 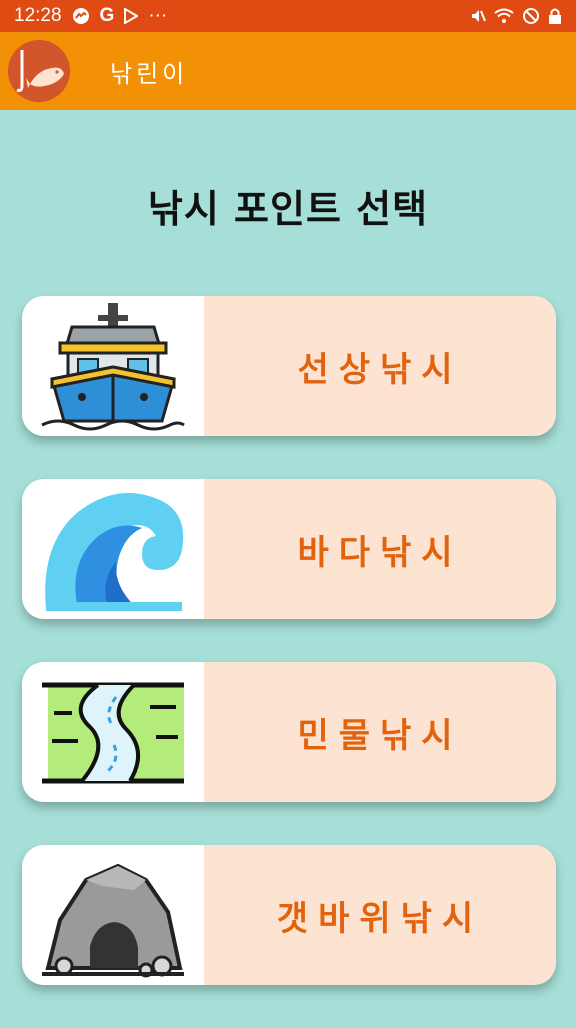 What do you see at coordinates (81, 16) in the screenshot?
I see `messenger-icon` at bounding box center [81, 16].